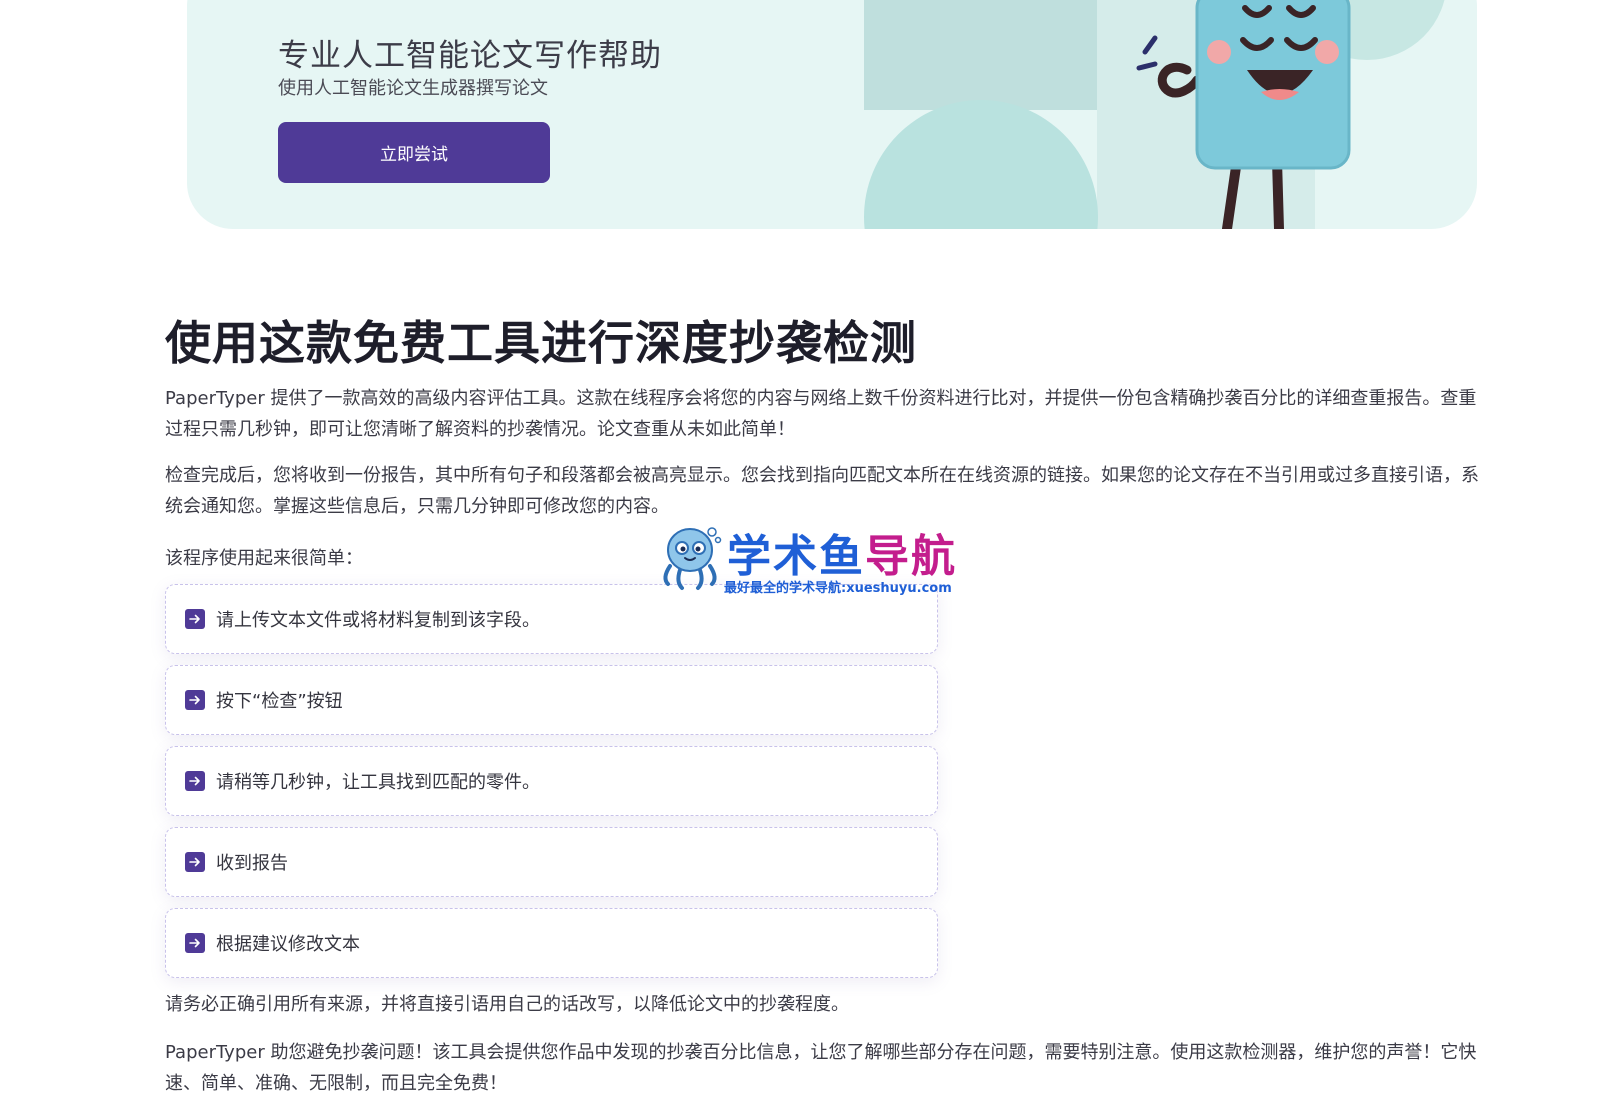  I want to click on banner-subtitle: 使用人工智能论文生成器撰写论文, so click(413, 88).